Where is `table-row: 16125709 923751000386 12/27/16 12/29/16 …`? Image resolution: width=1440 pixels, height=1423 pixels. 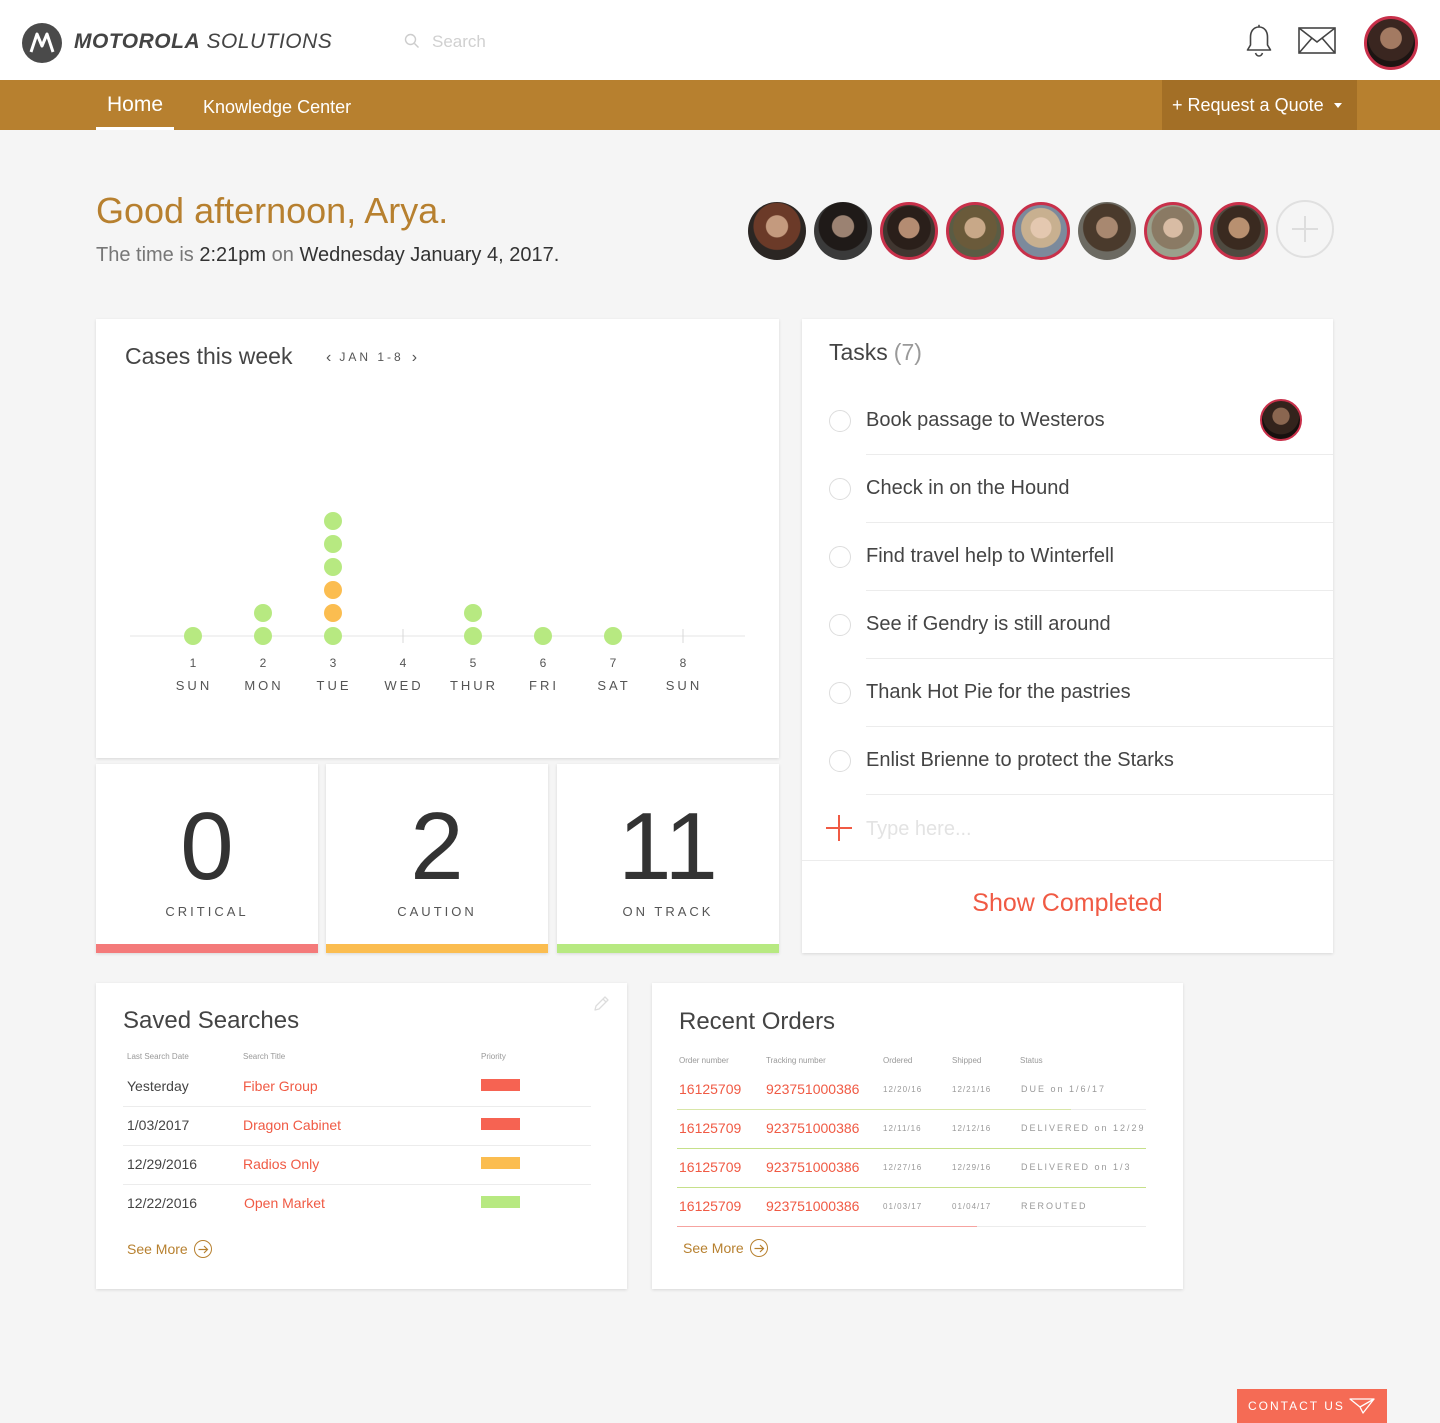 table-row: 16125709 923751000386 12/27/16 12/29/16 … is located at coordinates (911, 1168).